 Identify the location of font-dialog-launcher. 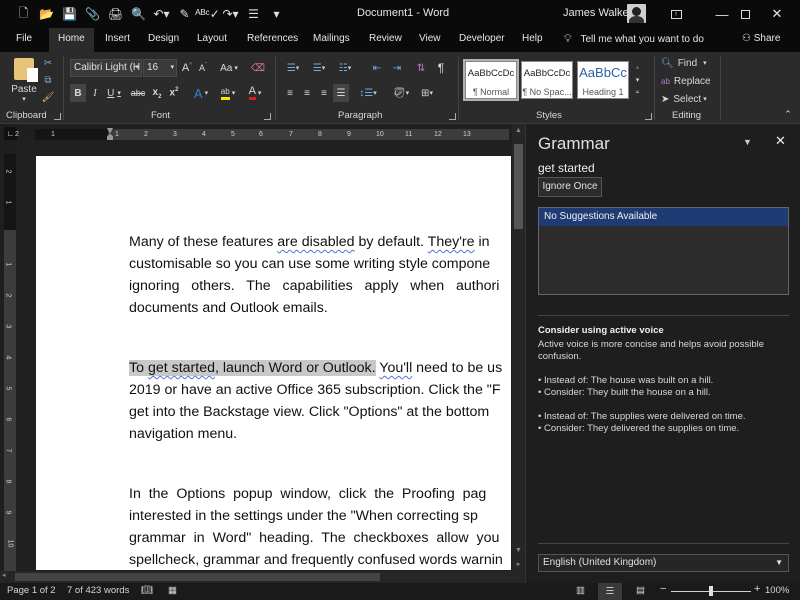
(267, 116).